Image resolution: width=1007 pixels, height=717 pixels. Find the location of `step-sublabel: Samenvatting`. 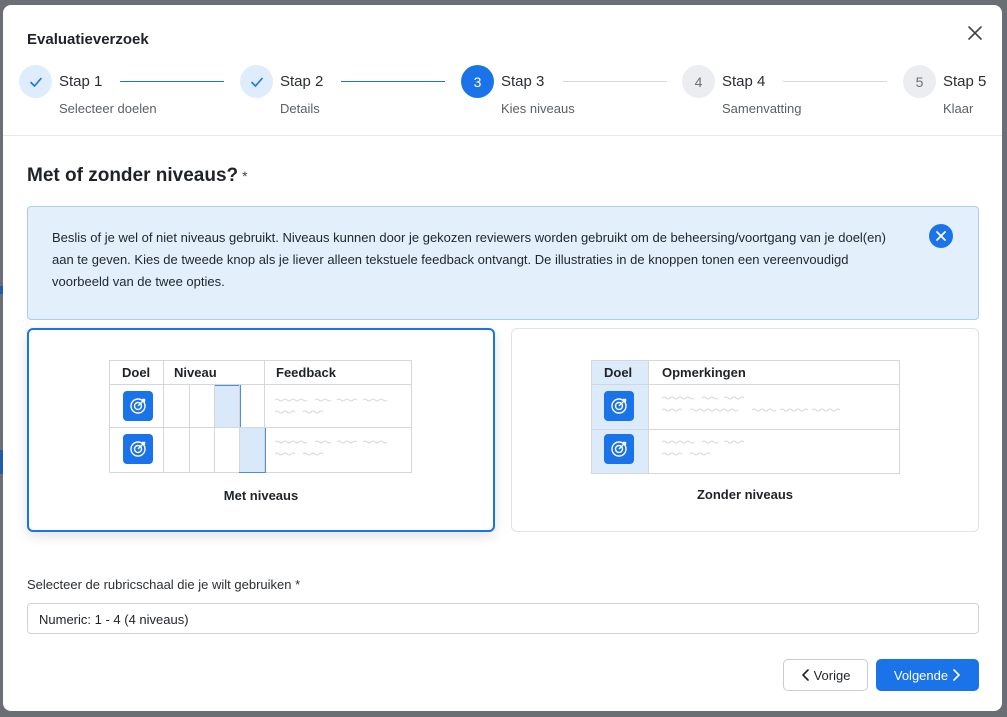

step-sublabel: Samenvatting is located at coordinates (762, 108).